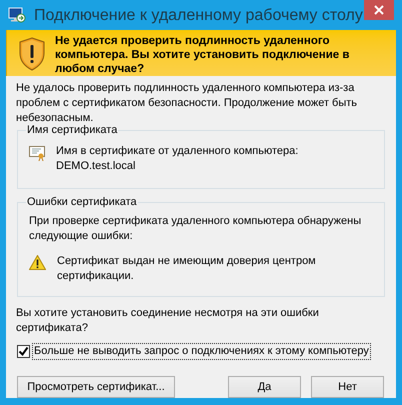 The width and height of the screenshot is (402, 405). Describe the element at coordinates (37, 153) in the screenshot. I see `certificate-icon` at that location.